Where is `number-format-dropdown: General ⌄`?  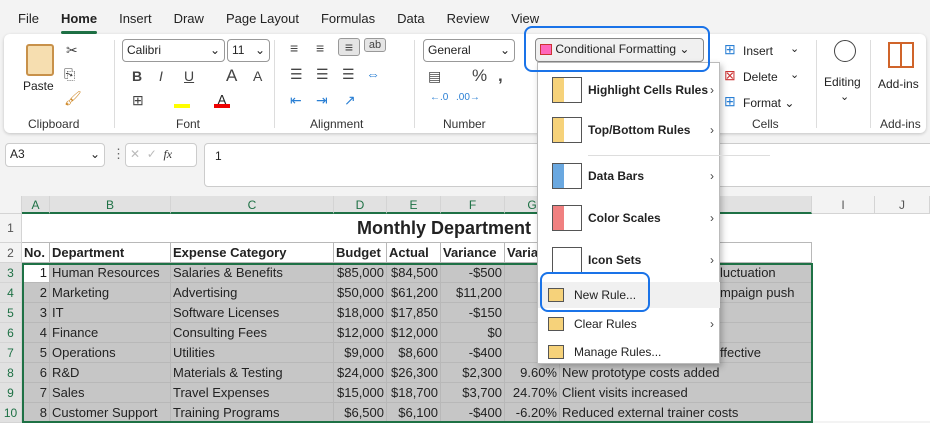 number-format-dropdown: General ⌄ is located at coordinates (469, 50).